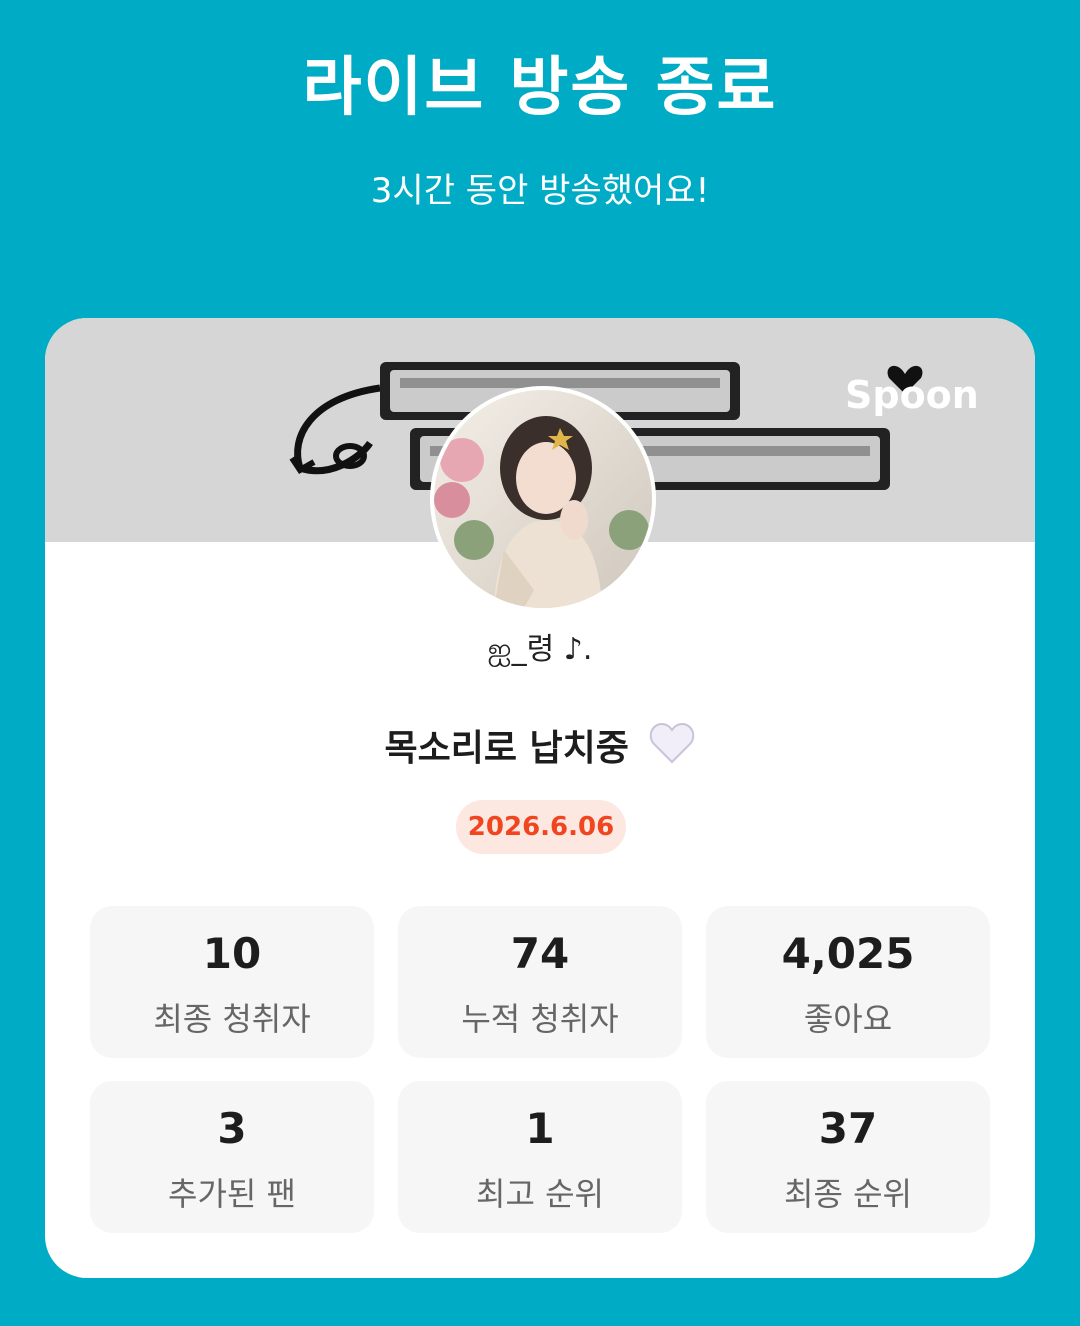  Describe the element at coordinates (540, 88) in the screenshot. I see `page-title: 라이브 방송 종료` at that location.